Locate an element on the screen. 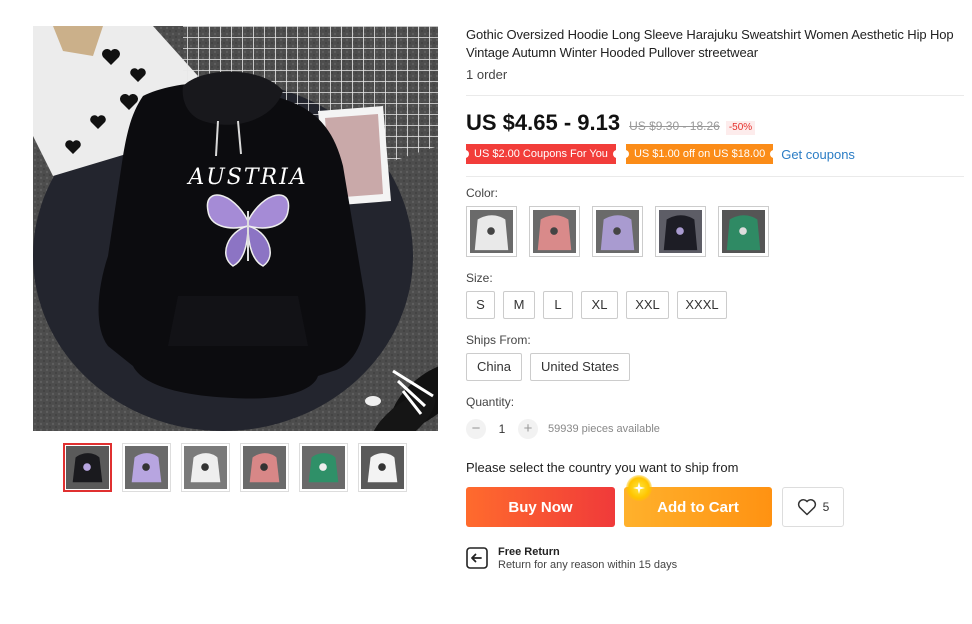  ships-from-china: China is located at coordinates (494, 367).